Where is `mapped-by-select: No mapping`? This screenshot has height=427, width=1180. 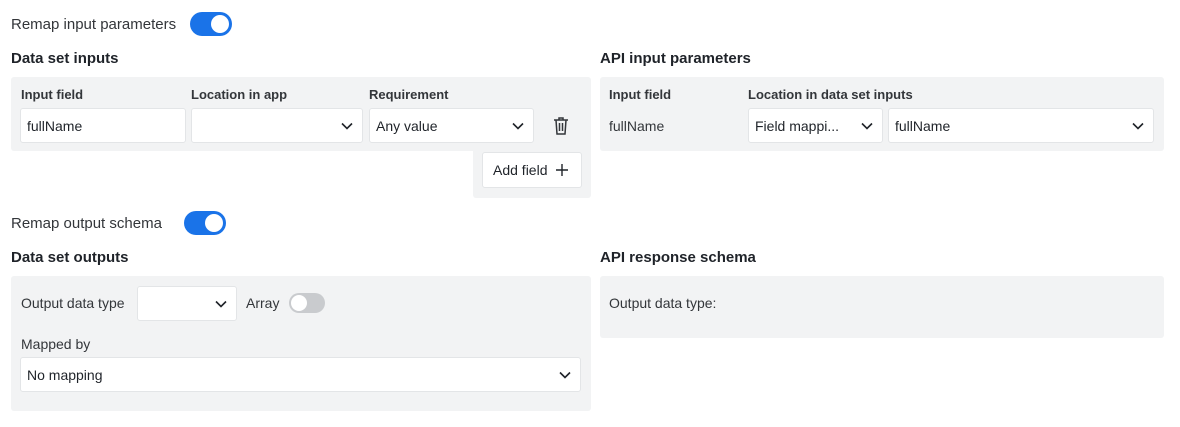 mapped-by-select: No mapping is located at coordinates (300, 374).